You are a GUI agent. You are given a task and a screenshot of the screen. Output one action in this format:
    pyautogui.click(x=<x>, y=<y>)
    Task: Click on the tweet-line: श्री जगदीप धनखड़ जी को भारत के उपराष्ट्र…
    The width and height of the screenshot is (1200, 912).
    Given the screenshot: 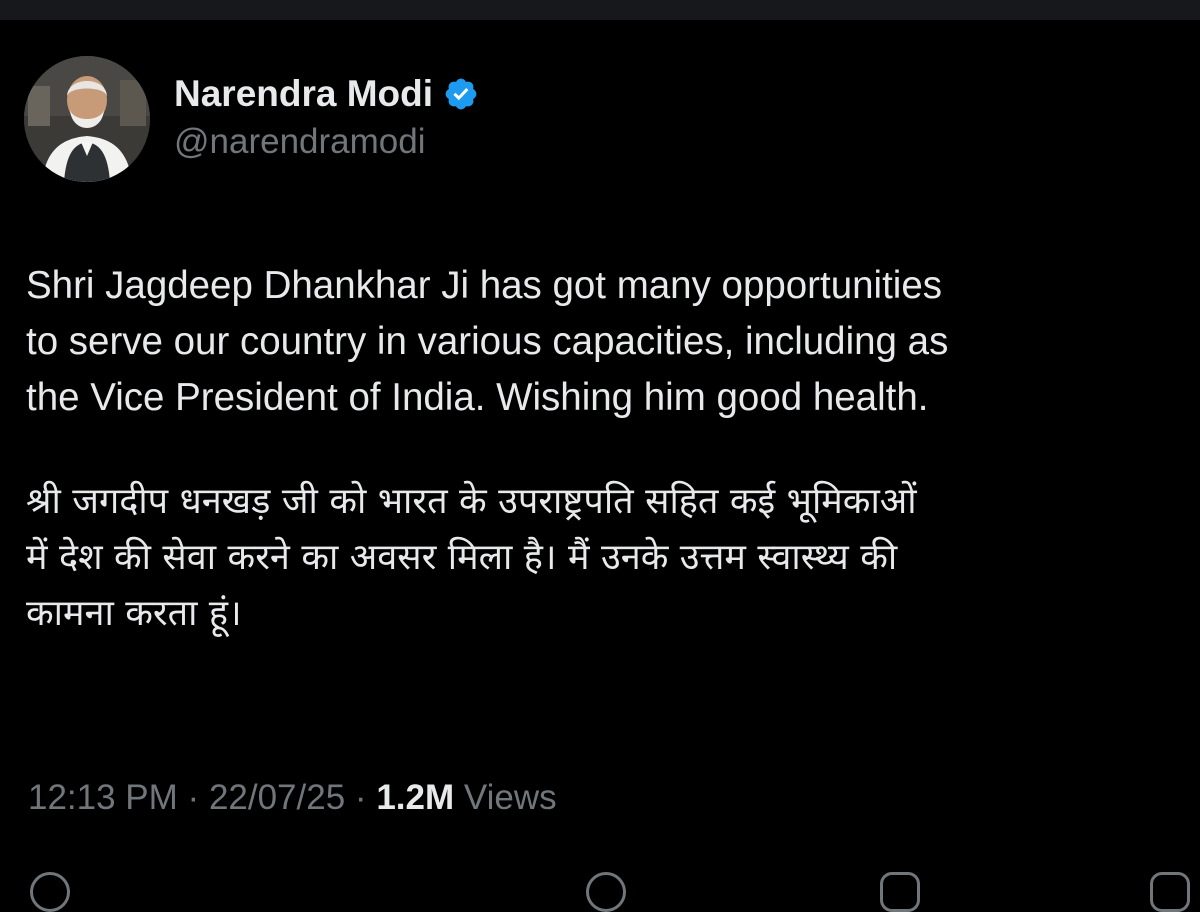 What is the action you would take?
    pyautogui.click(x=471, y=501)
    